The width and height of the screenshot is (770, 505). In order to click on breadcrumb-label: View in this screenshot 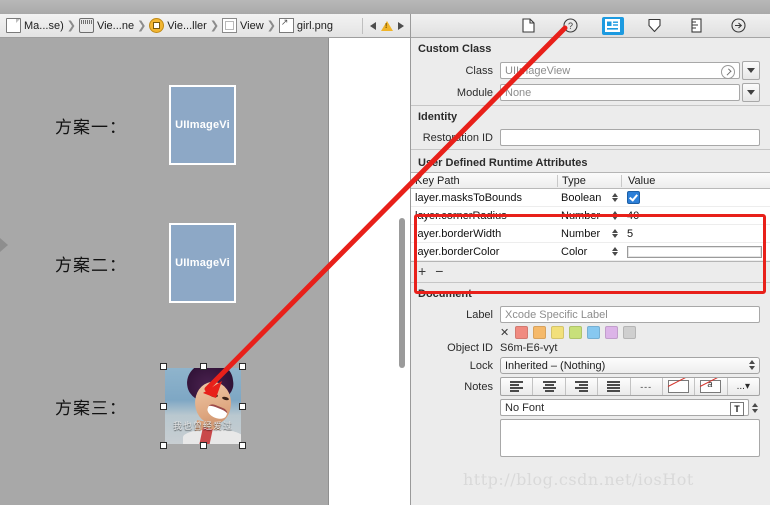, I will do `click(252, 25)`.